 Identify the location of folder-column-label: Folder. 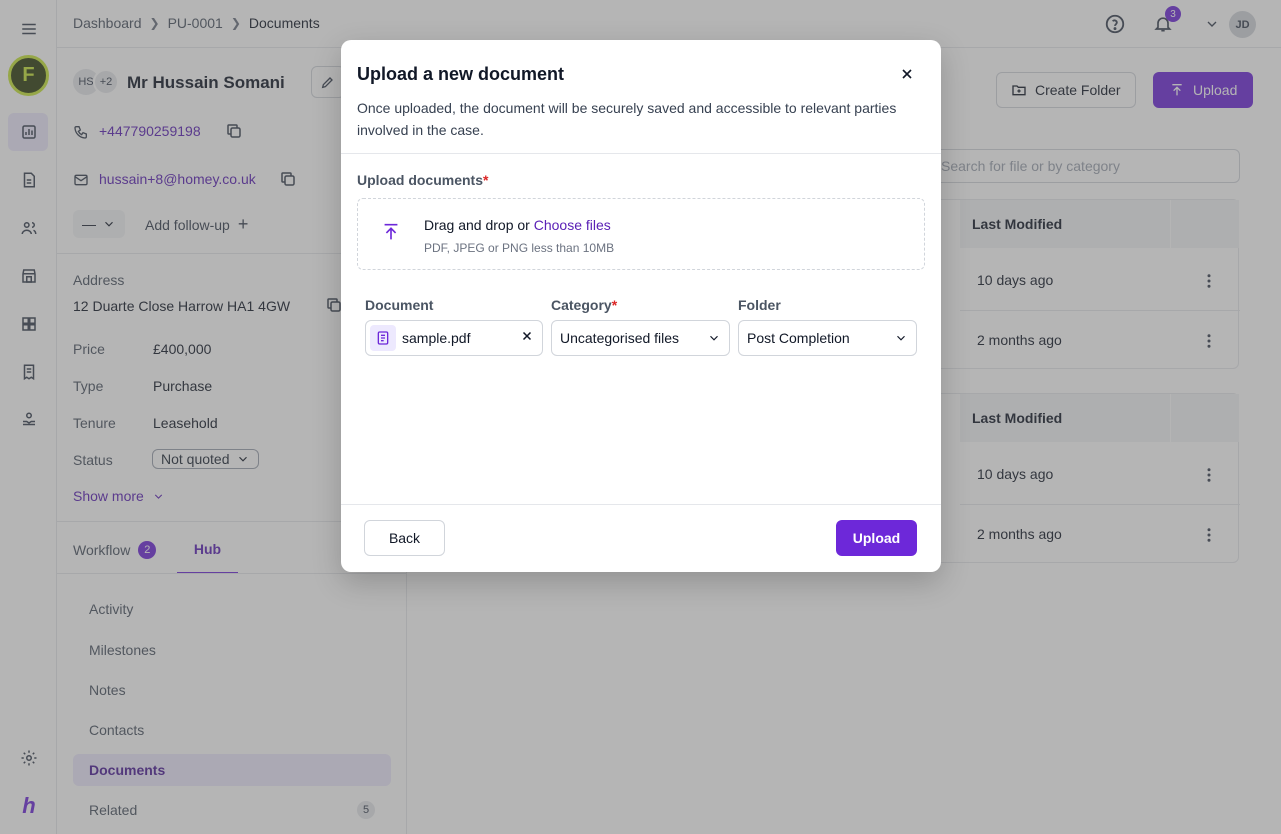
(759, 305).